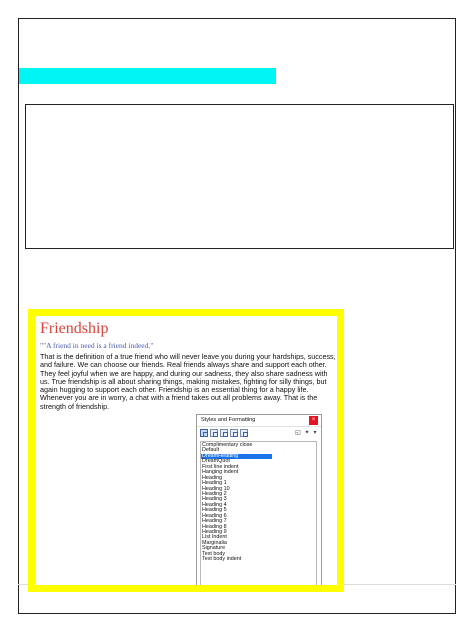 The width and height of the screenshot is (474, 632). I want to click on document-title: Friendship, so click(74, 329).